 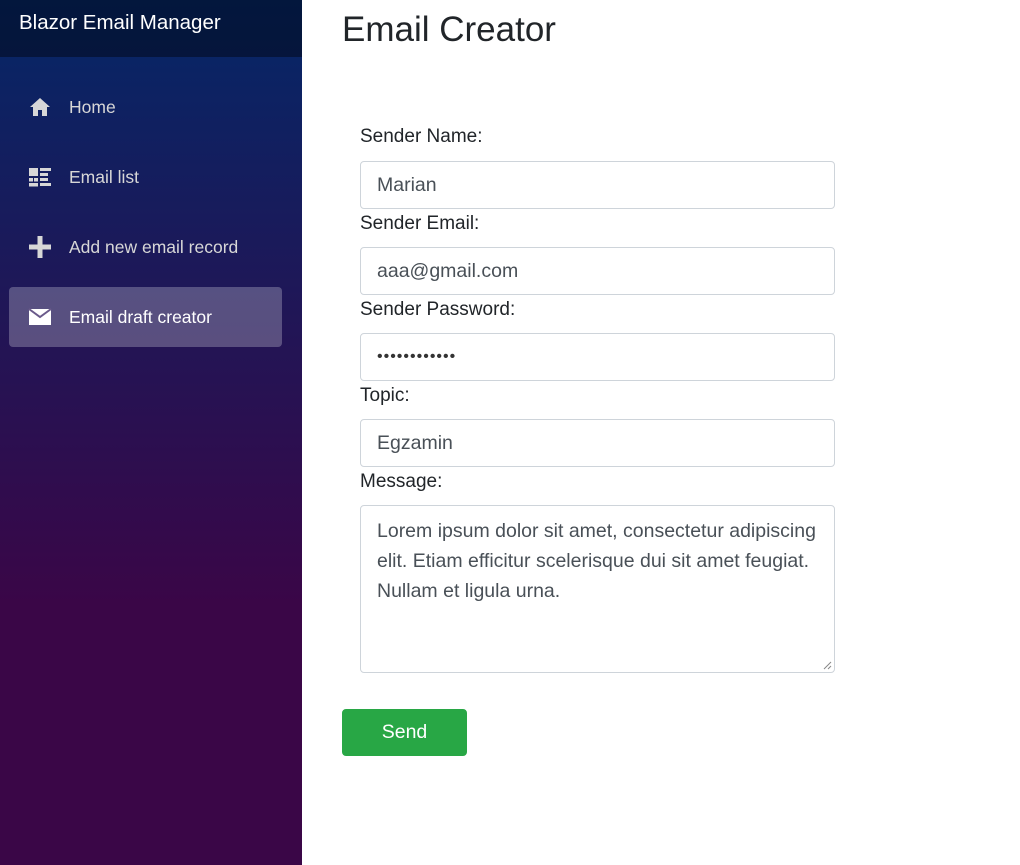 I want to click on sidebar-item-label: Add new email record, so click(x=154, y=246).